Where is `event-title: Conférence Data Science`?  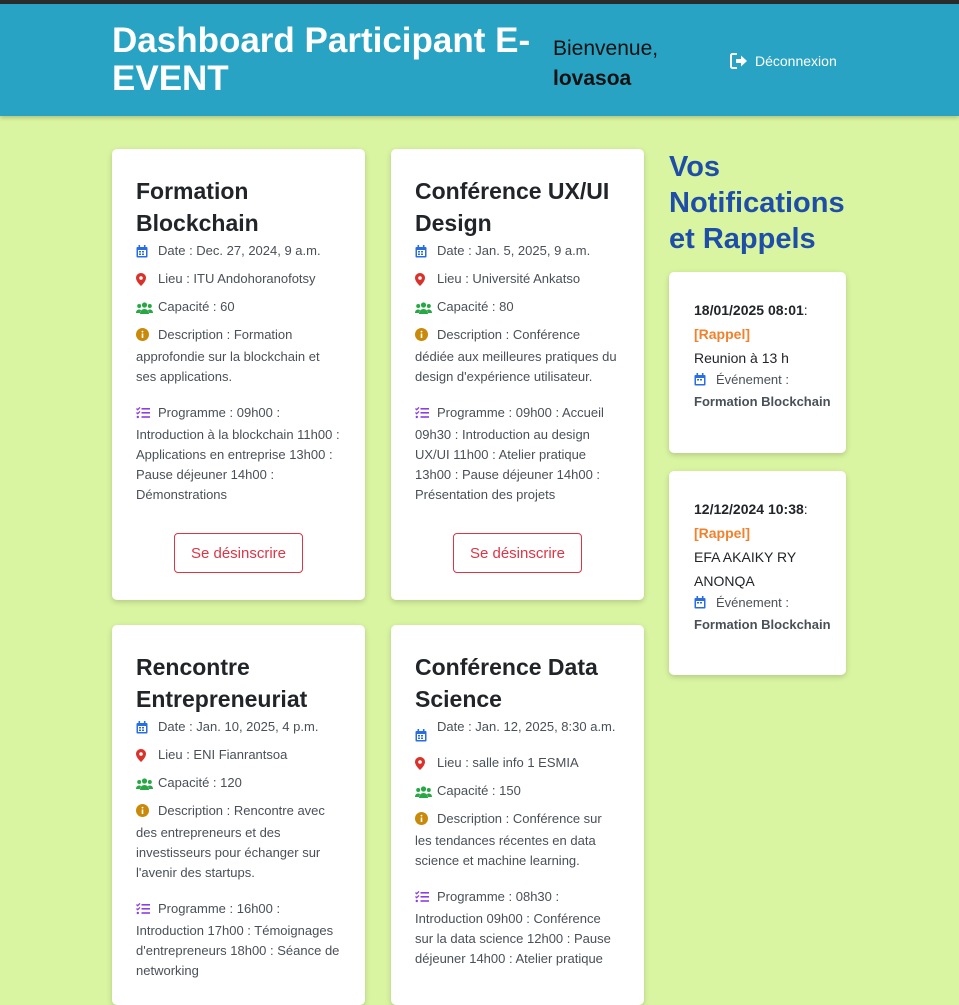 event-title: Conférence Data Science is located at coordinates (506, 683).